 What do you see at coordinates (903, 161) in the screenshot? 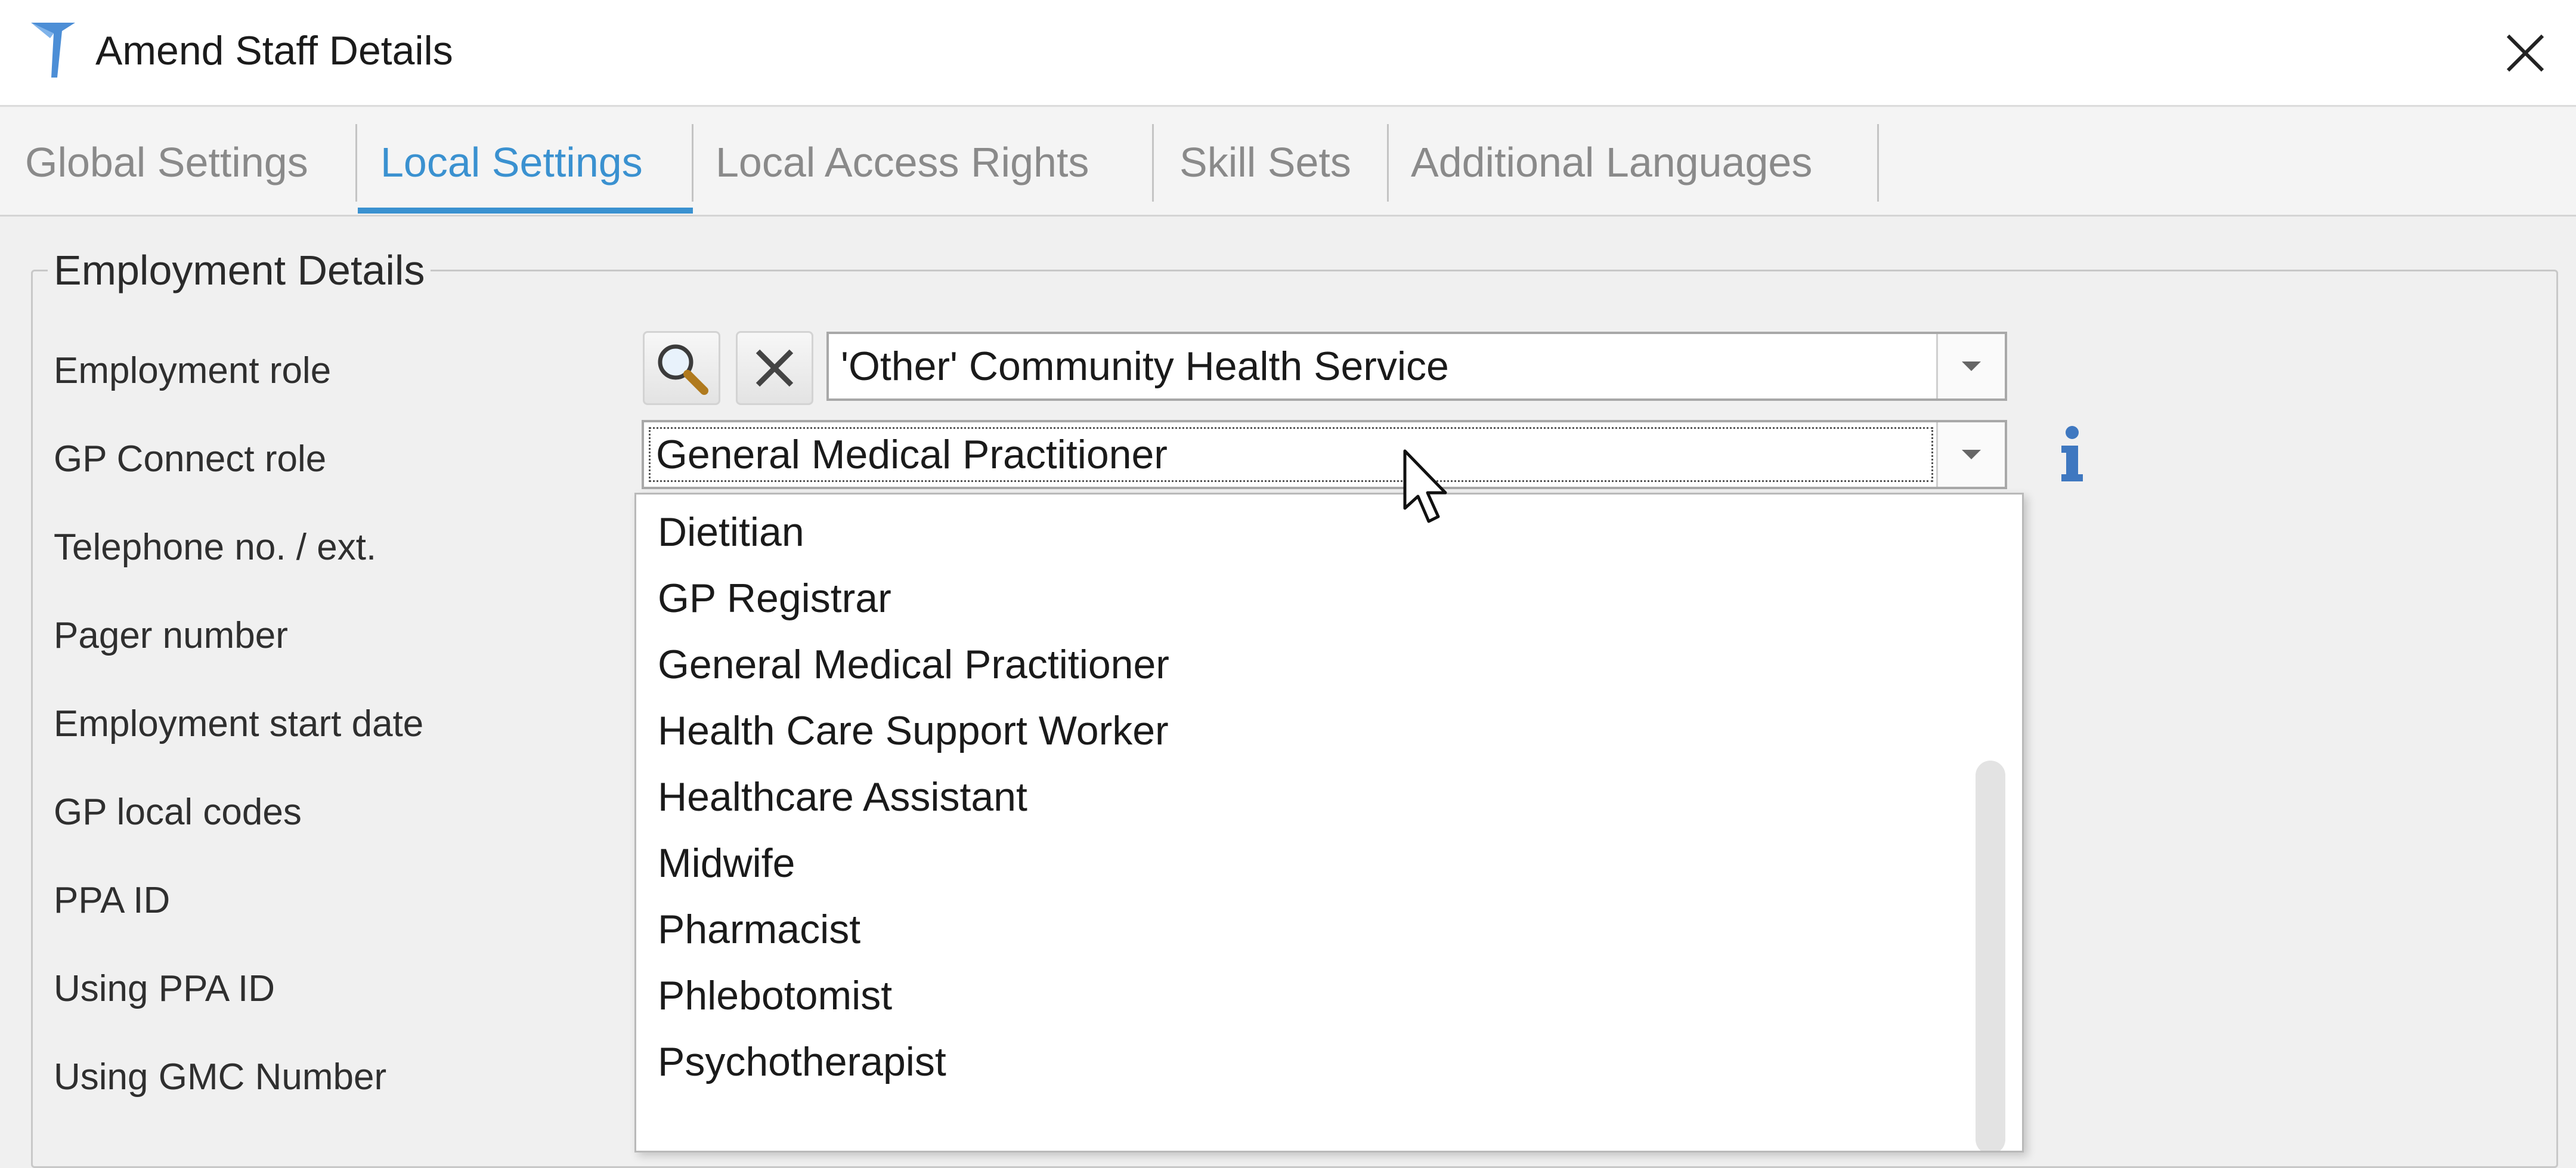
I see `tab-local-access-rights: Local Access Rights` at bounding box center [903, 161].